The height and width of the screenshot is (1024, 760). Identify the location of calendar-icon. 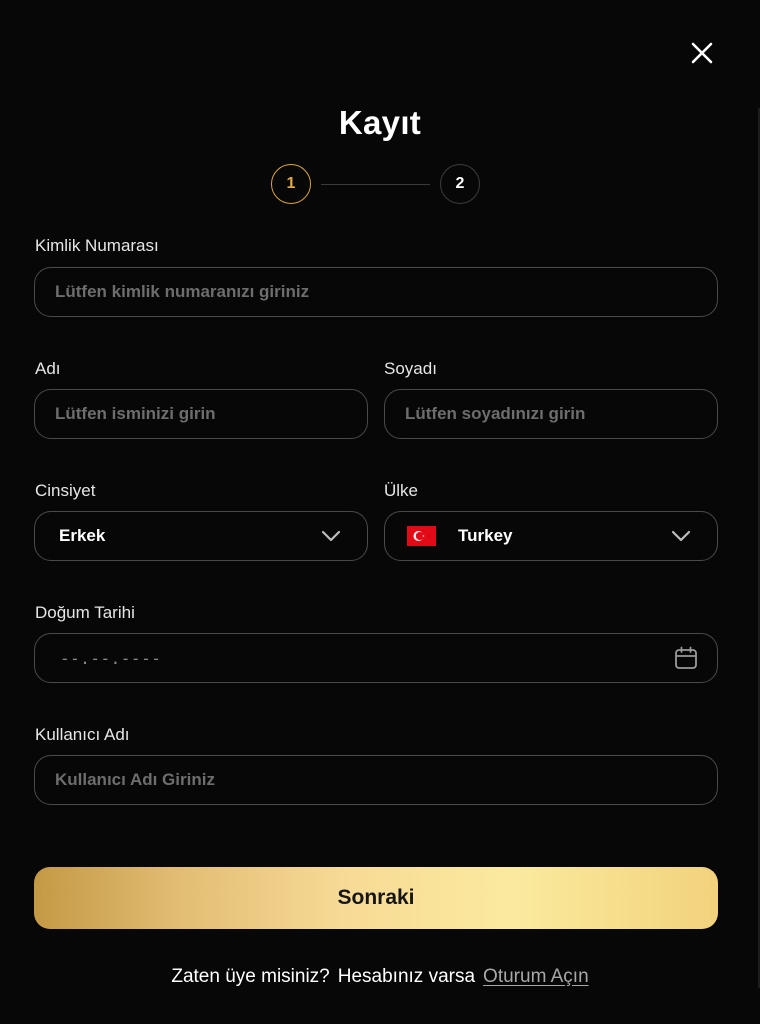
(686, 658).